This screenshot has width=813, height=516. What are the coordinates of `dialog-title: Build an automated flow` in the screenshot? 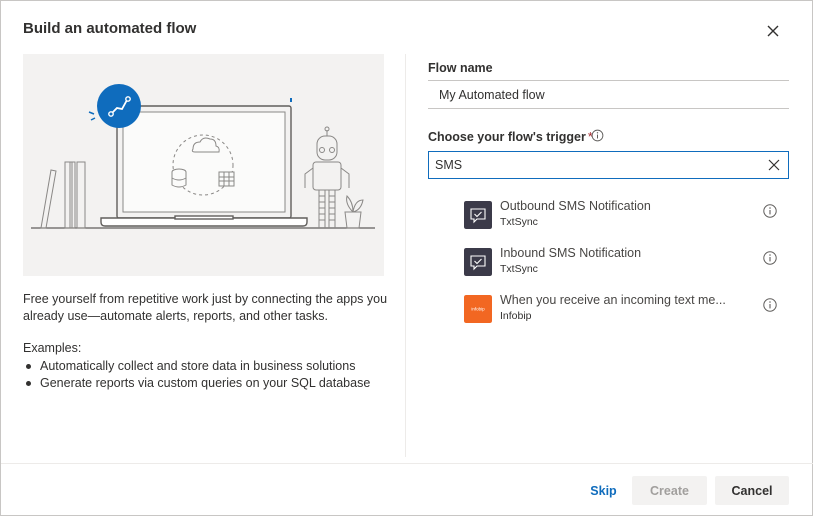 It's located at (110, 28).